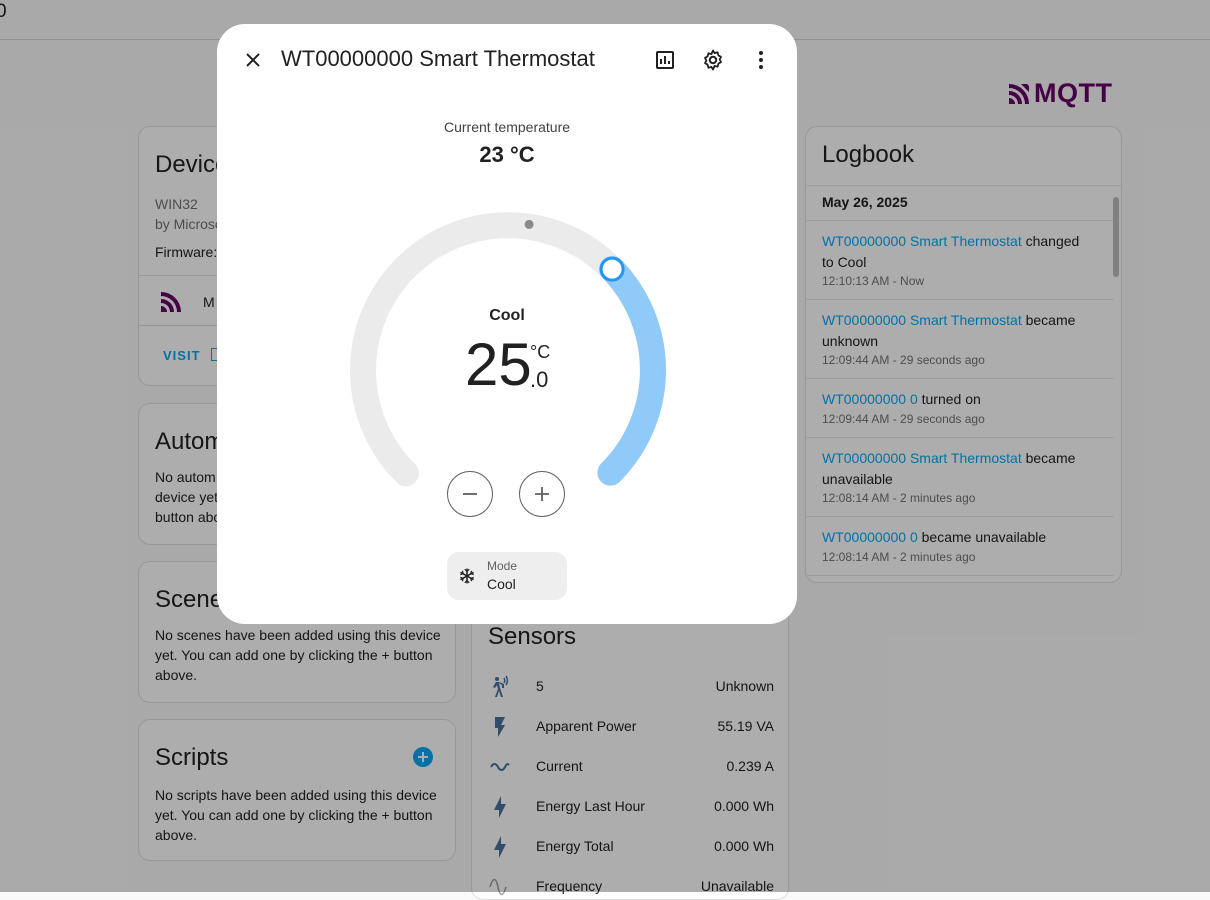 This screenshot has height=900, width=1210. I want to click on mode-chip-label: Mode, so click(502, 566).